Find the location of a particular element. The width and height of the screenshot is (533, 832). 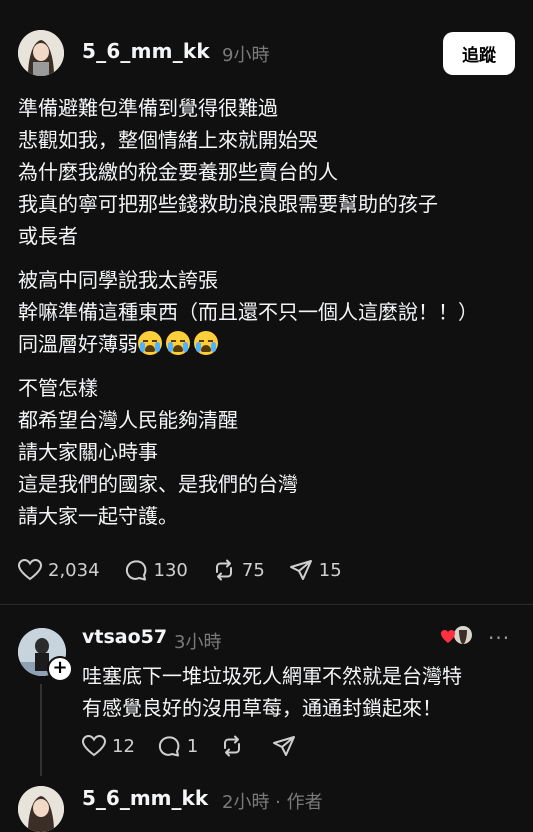

liked-by-author-icon is located at coordinates (457, 638).